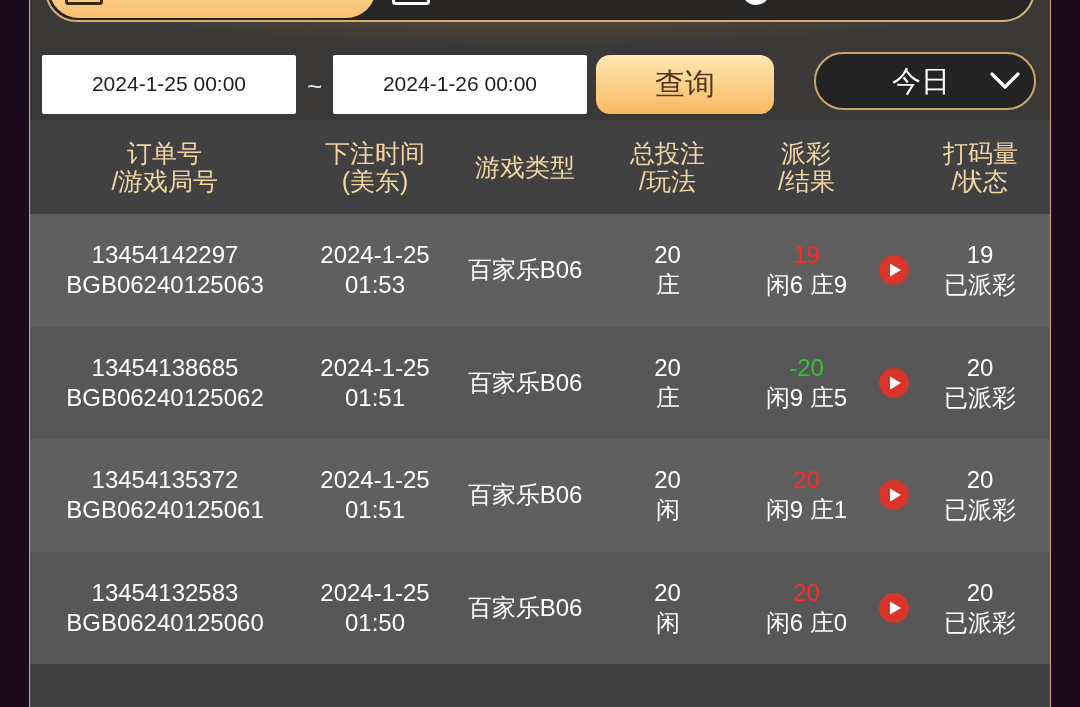 The image size is (1080, 707). What do you see at coordinates (1005, 81) in the screenshot?
I see `chevron-down-icon` at bounding box center [1005, 81].